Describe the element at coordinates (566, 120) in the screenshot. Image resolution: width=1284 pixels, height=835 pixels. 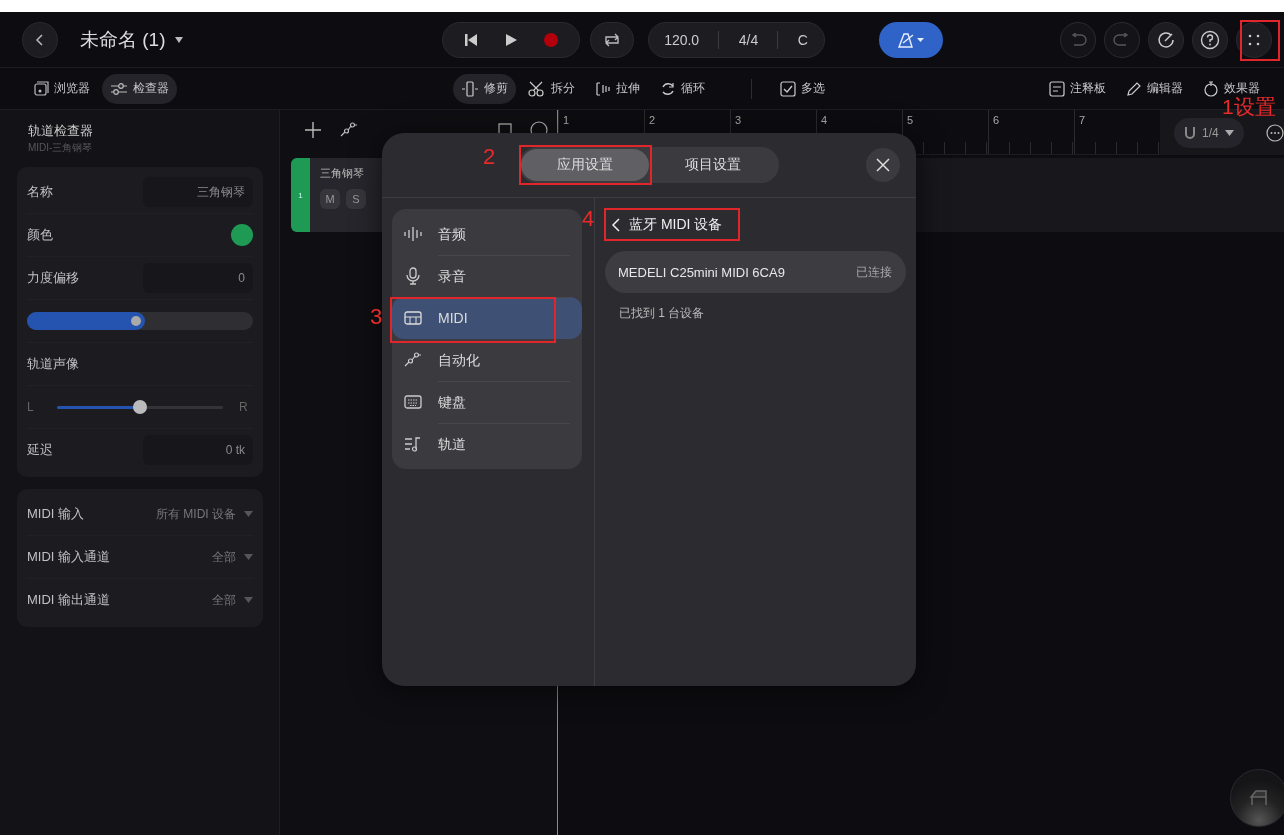
I see `bar-number: 1` at that location.